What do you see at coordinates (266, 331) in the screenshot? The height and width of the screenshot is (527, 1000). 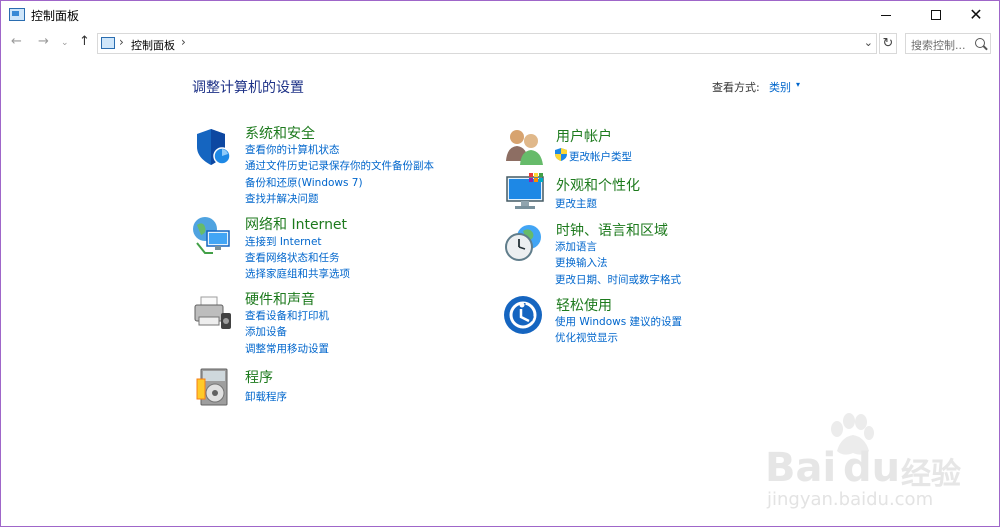 I see `link-add-device: 添加设备` at bounding box center [266, 331].